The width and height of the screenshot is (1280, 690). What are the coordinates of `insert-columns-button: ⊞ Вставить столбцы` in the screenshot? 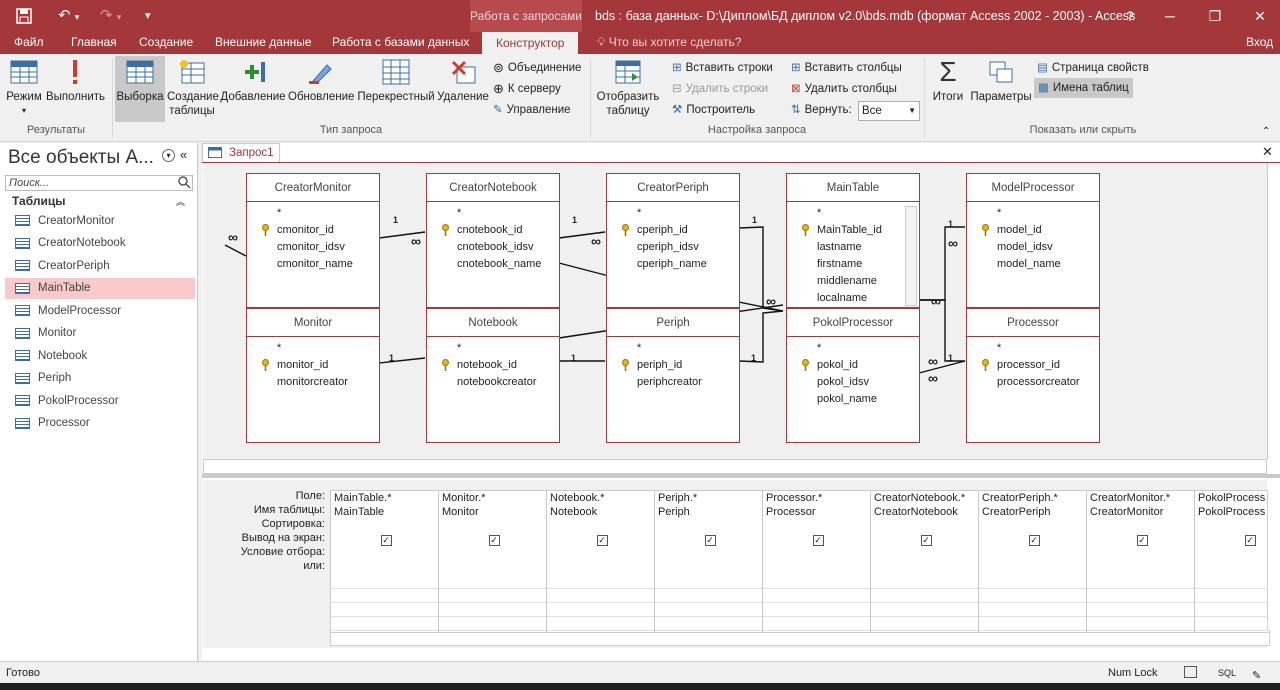 It's located at (846, 68).